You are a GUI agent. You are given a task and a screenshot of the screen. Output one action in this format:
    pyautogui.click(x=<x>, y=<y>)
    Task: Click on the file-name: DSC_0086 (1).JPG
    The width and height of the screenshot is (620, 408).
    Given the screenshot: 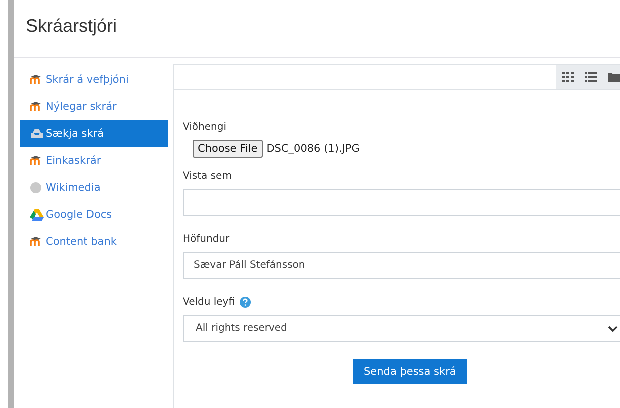 What is the action you would take?
    pyautogui.click(x=313, y=149)
    